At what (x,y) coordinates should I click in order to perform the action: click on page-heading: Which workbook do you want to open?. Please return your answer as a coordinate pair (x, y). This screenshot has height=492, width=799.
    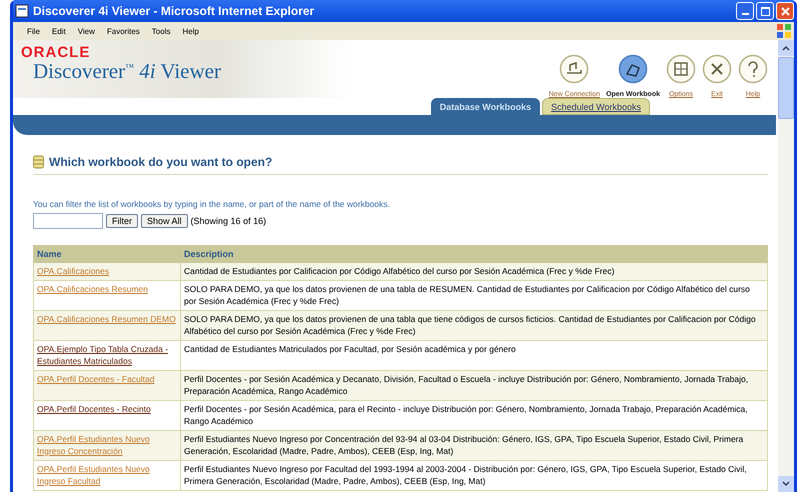
    Looking at the image, I should click on (160, 162).